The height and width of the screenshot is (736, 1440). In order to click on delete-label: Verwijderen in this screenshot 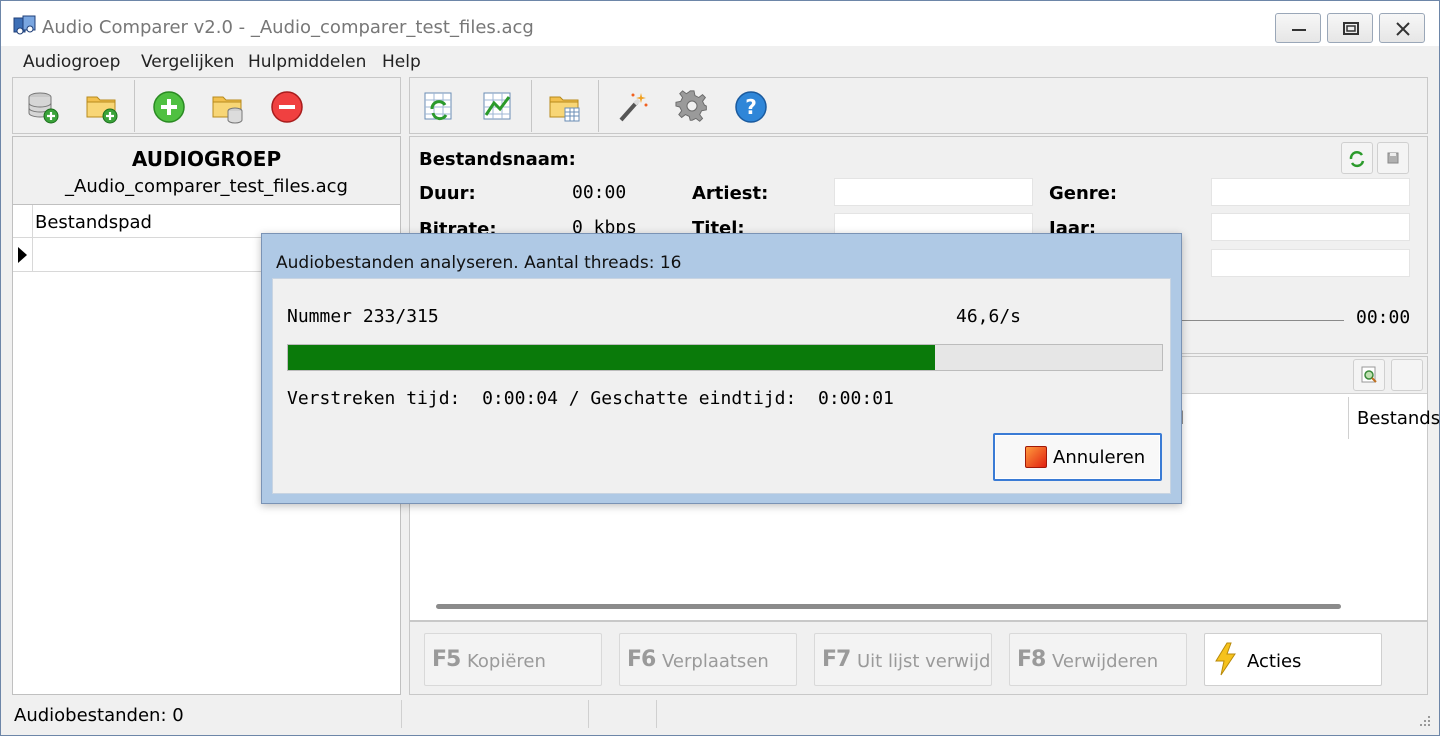, I will do `click(1105, 661)`.